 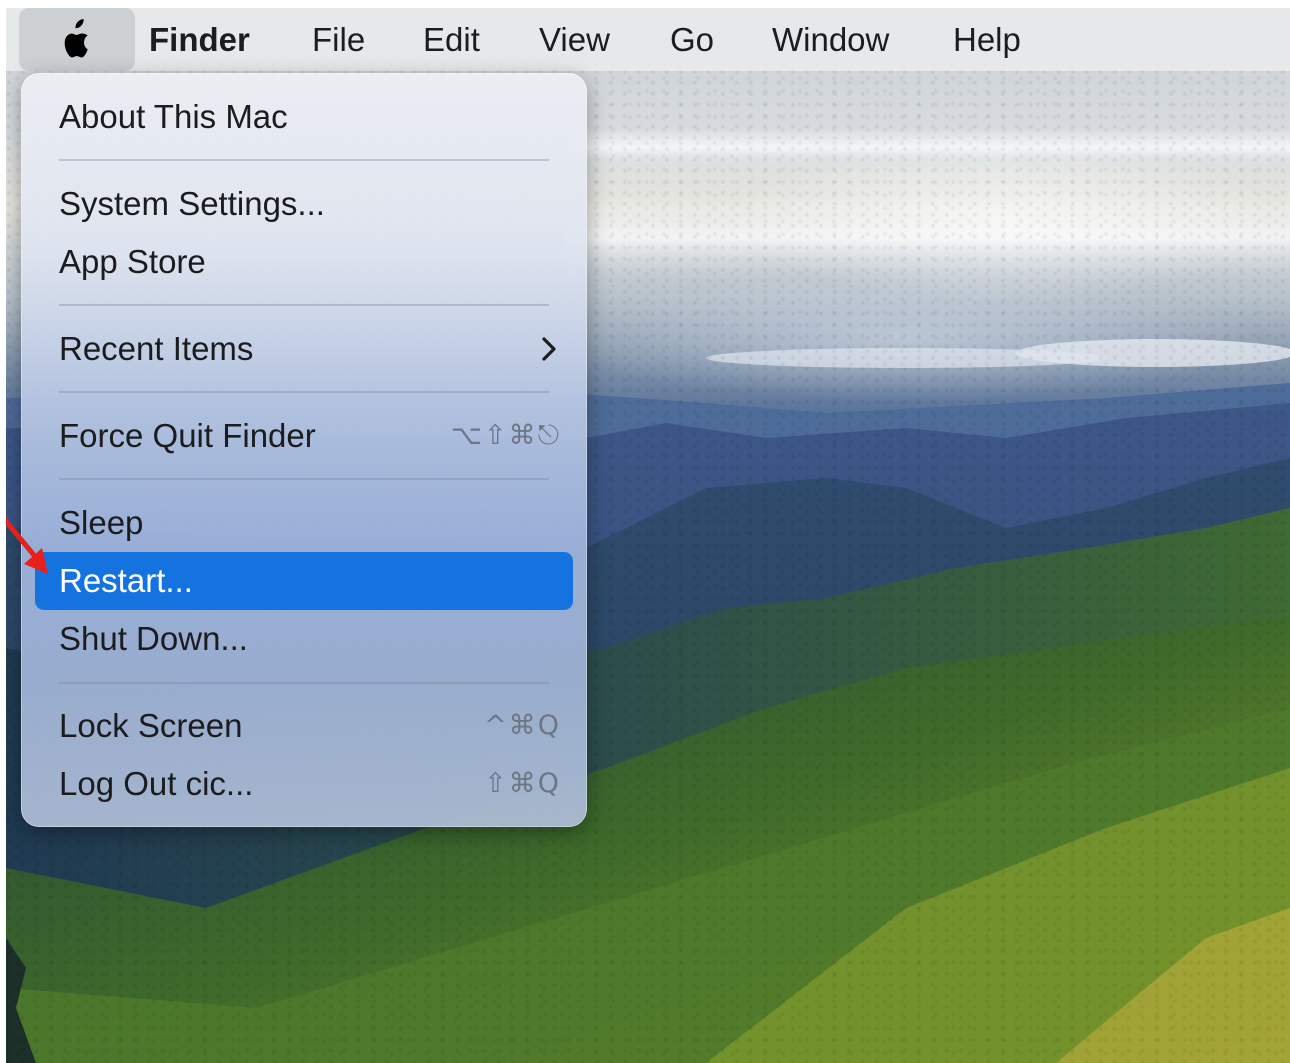 What do you see at coordinates (451, 39) in the screenshot?
I see `menu-edit: Edit` at bounding box center [451, 39].